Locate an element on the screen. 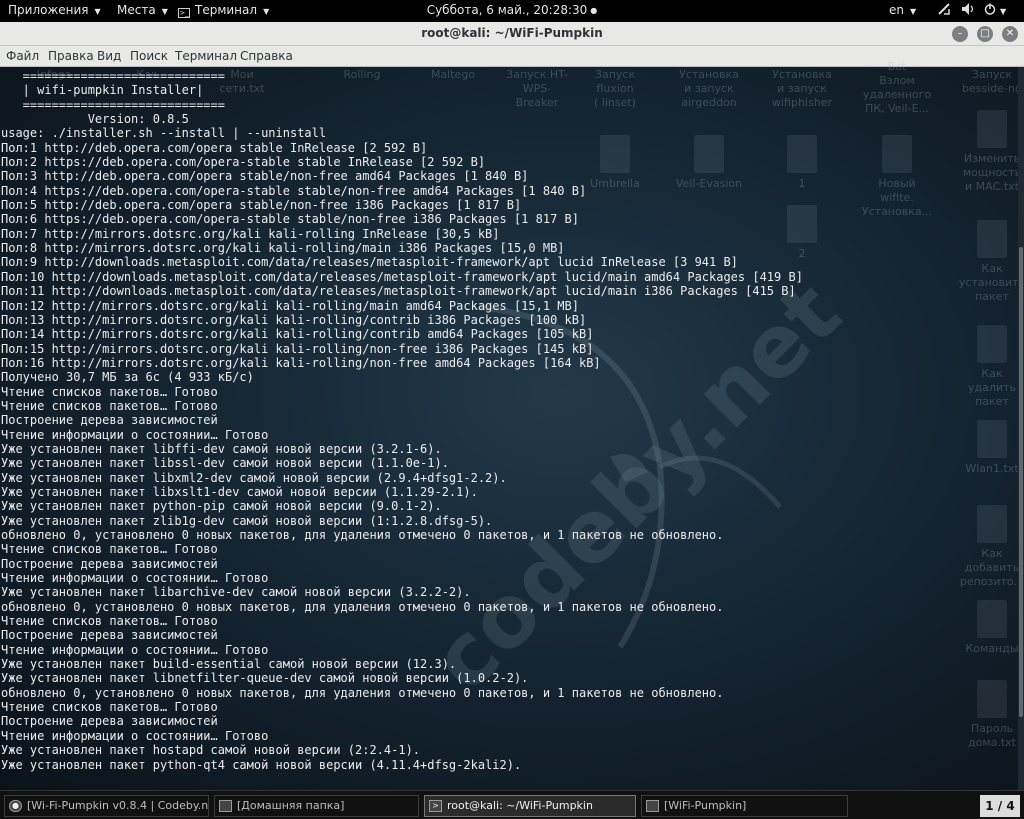 The image size is (1024, 819). desktop-icon: Как удалить пакет is located at coordinates (989, 367).